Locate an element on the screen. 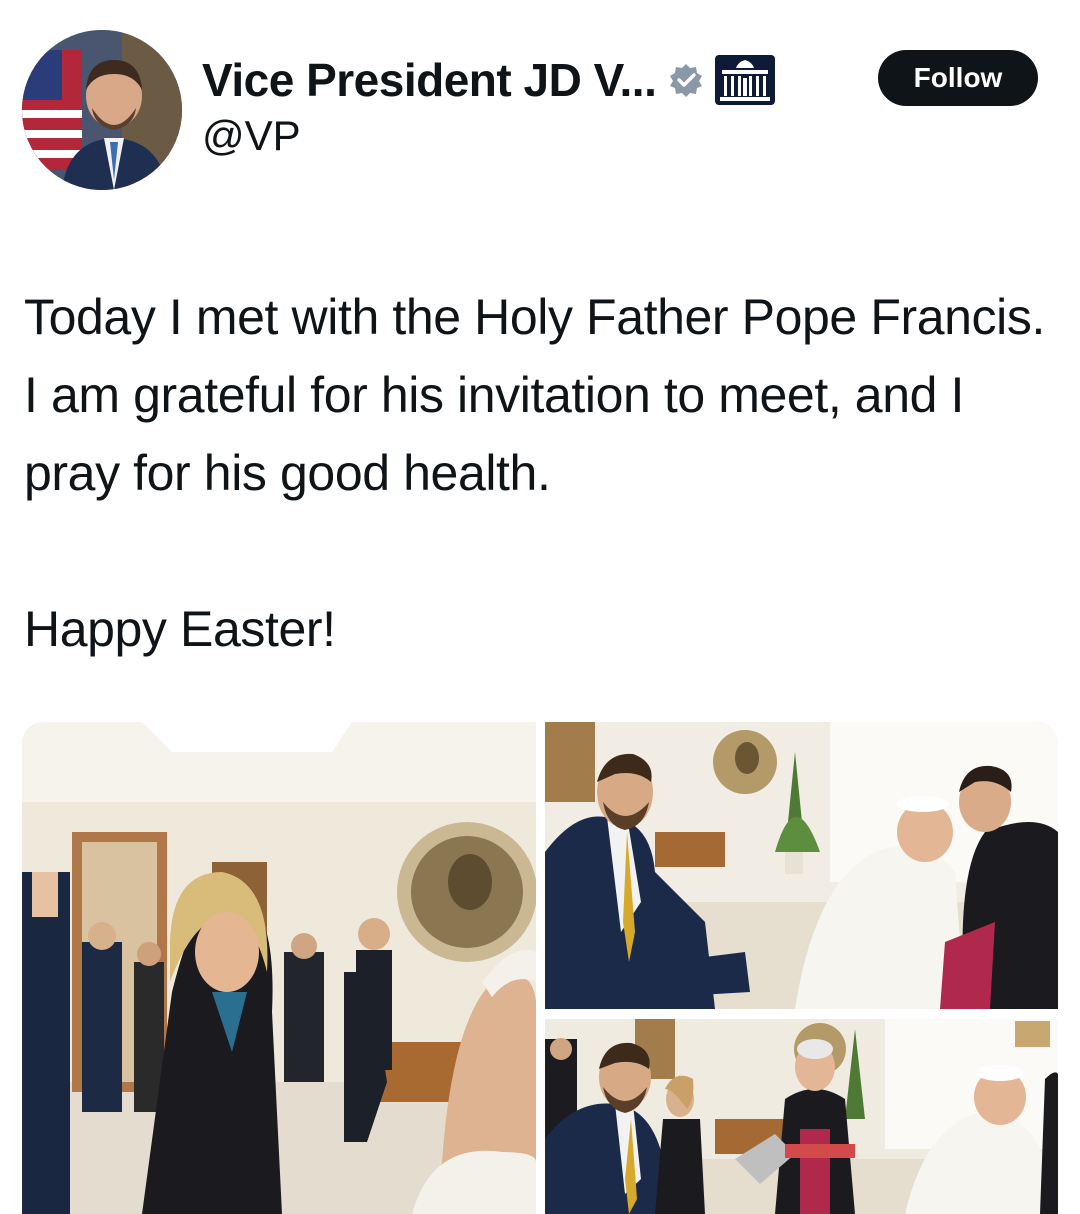 This screenshot has width=1080, height=1214. user-handle: @VP is located at coordinates (251, 136).